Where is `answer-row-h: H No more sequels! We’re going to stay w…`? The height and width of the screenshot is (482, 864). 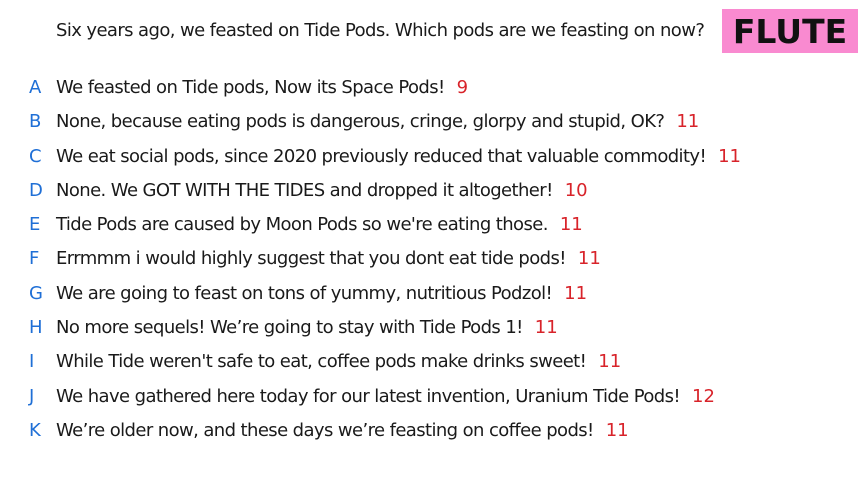 answer-row-h: H No more sequels! We’re going to stay w… is located at coordinates (432, 330).